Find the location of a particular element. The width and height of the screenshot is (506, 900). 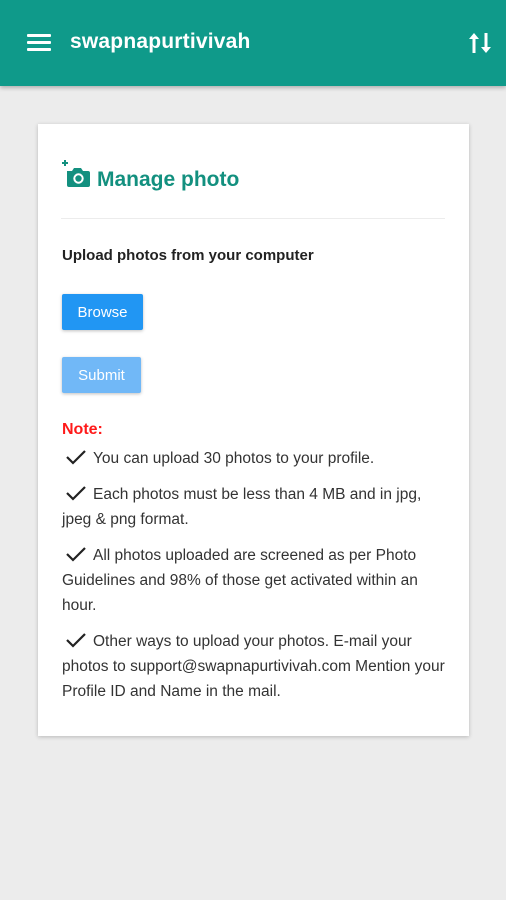

add-photo-camera-icon is located at coordinates (76, 173).